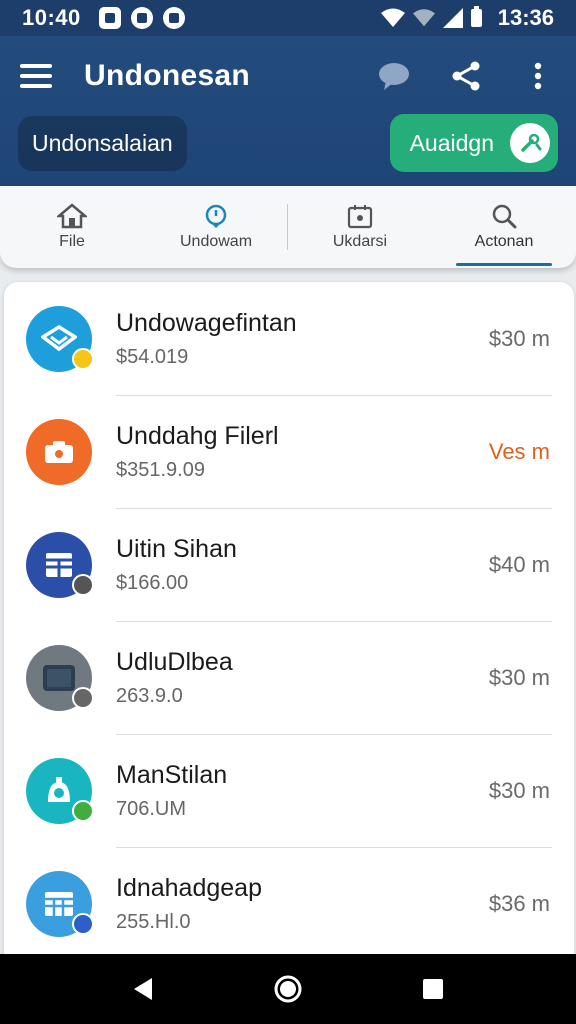 Image resolution: width=576 pixels, height=1024 pixels. I want to click on tab-undowam: Undowam, so click(216, 227).